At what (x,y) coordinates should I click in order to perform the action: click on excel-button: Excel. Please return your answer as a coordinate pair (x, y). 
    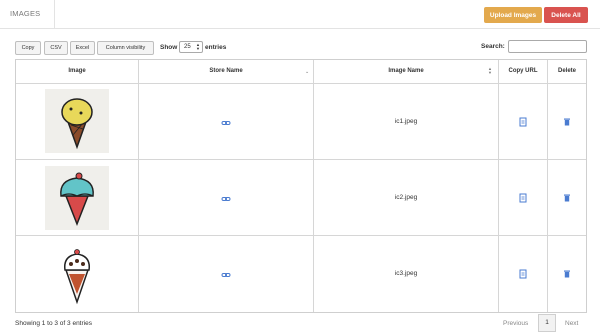
    Looking at the image, I should click on (82, 48).